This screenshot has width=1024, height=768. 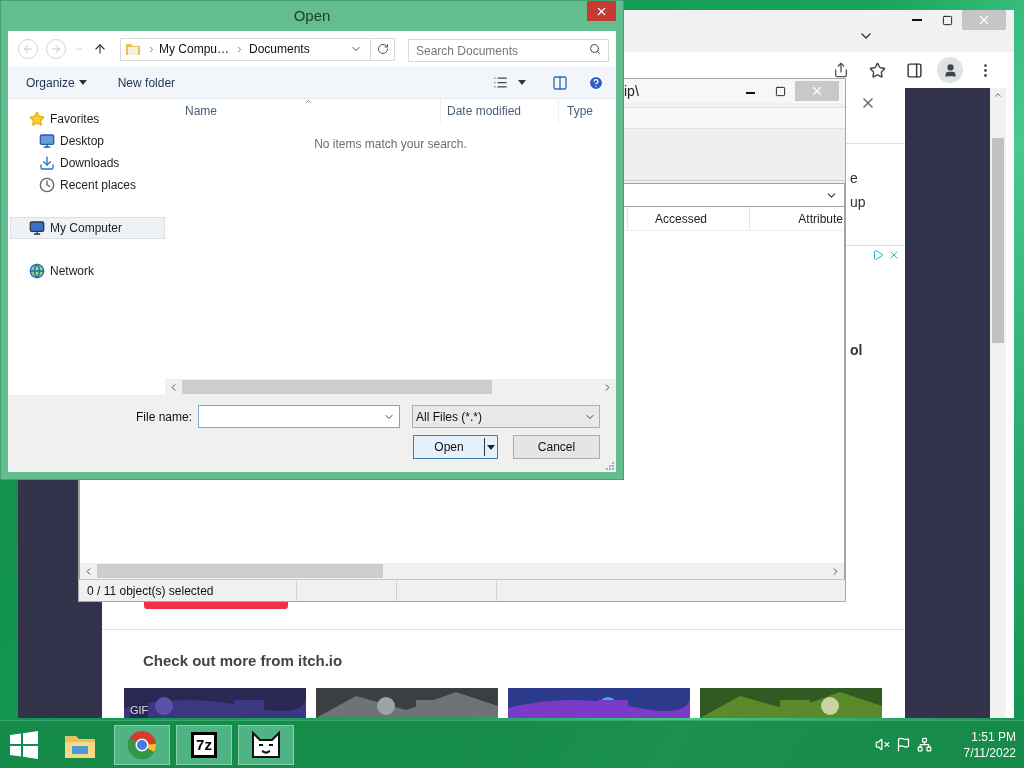 I want to click on browser-button, so click(x=142, y=744).